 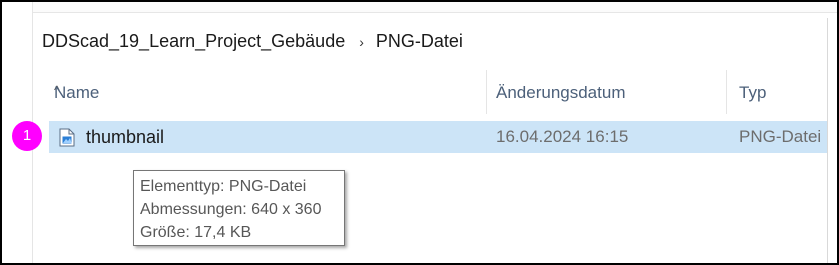 I want to click on scrollbar-track, so click(x=827, y=140).